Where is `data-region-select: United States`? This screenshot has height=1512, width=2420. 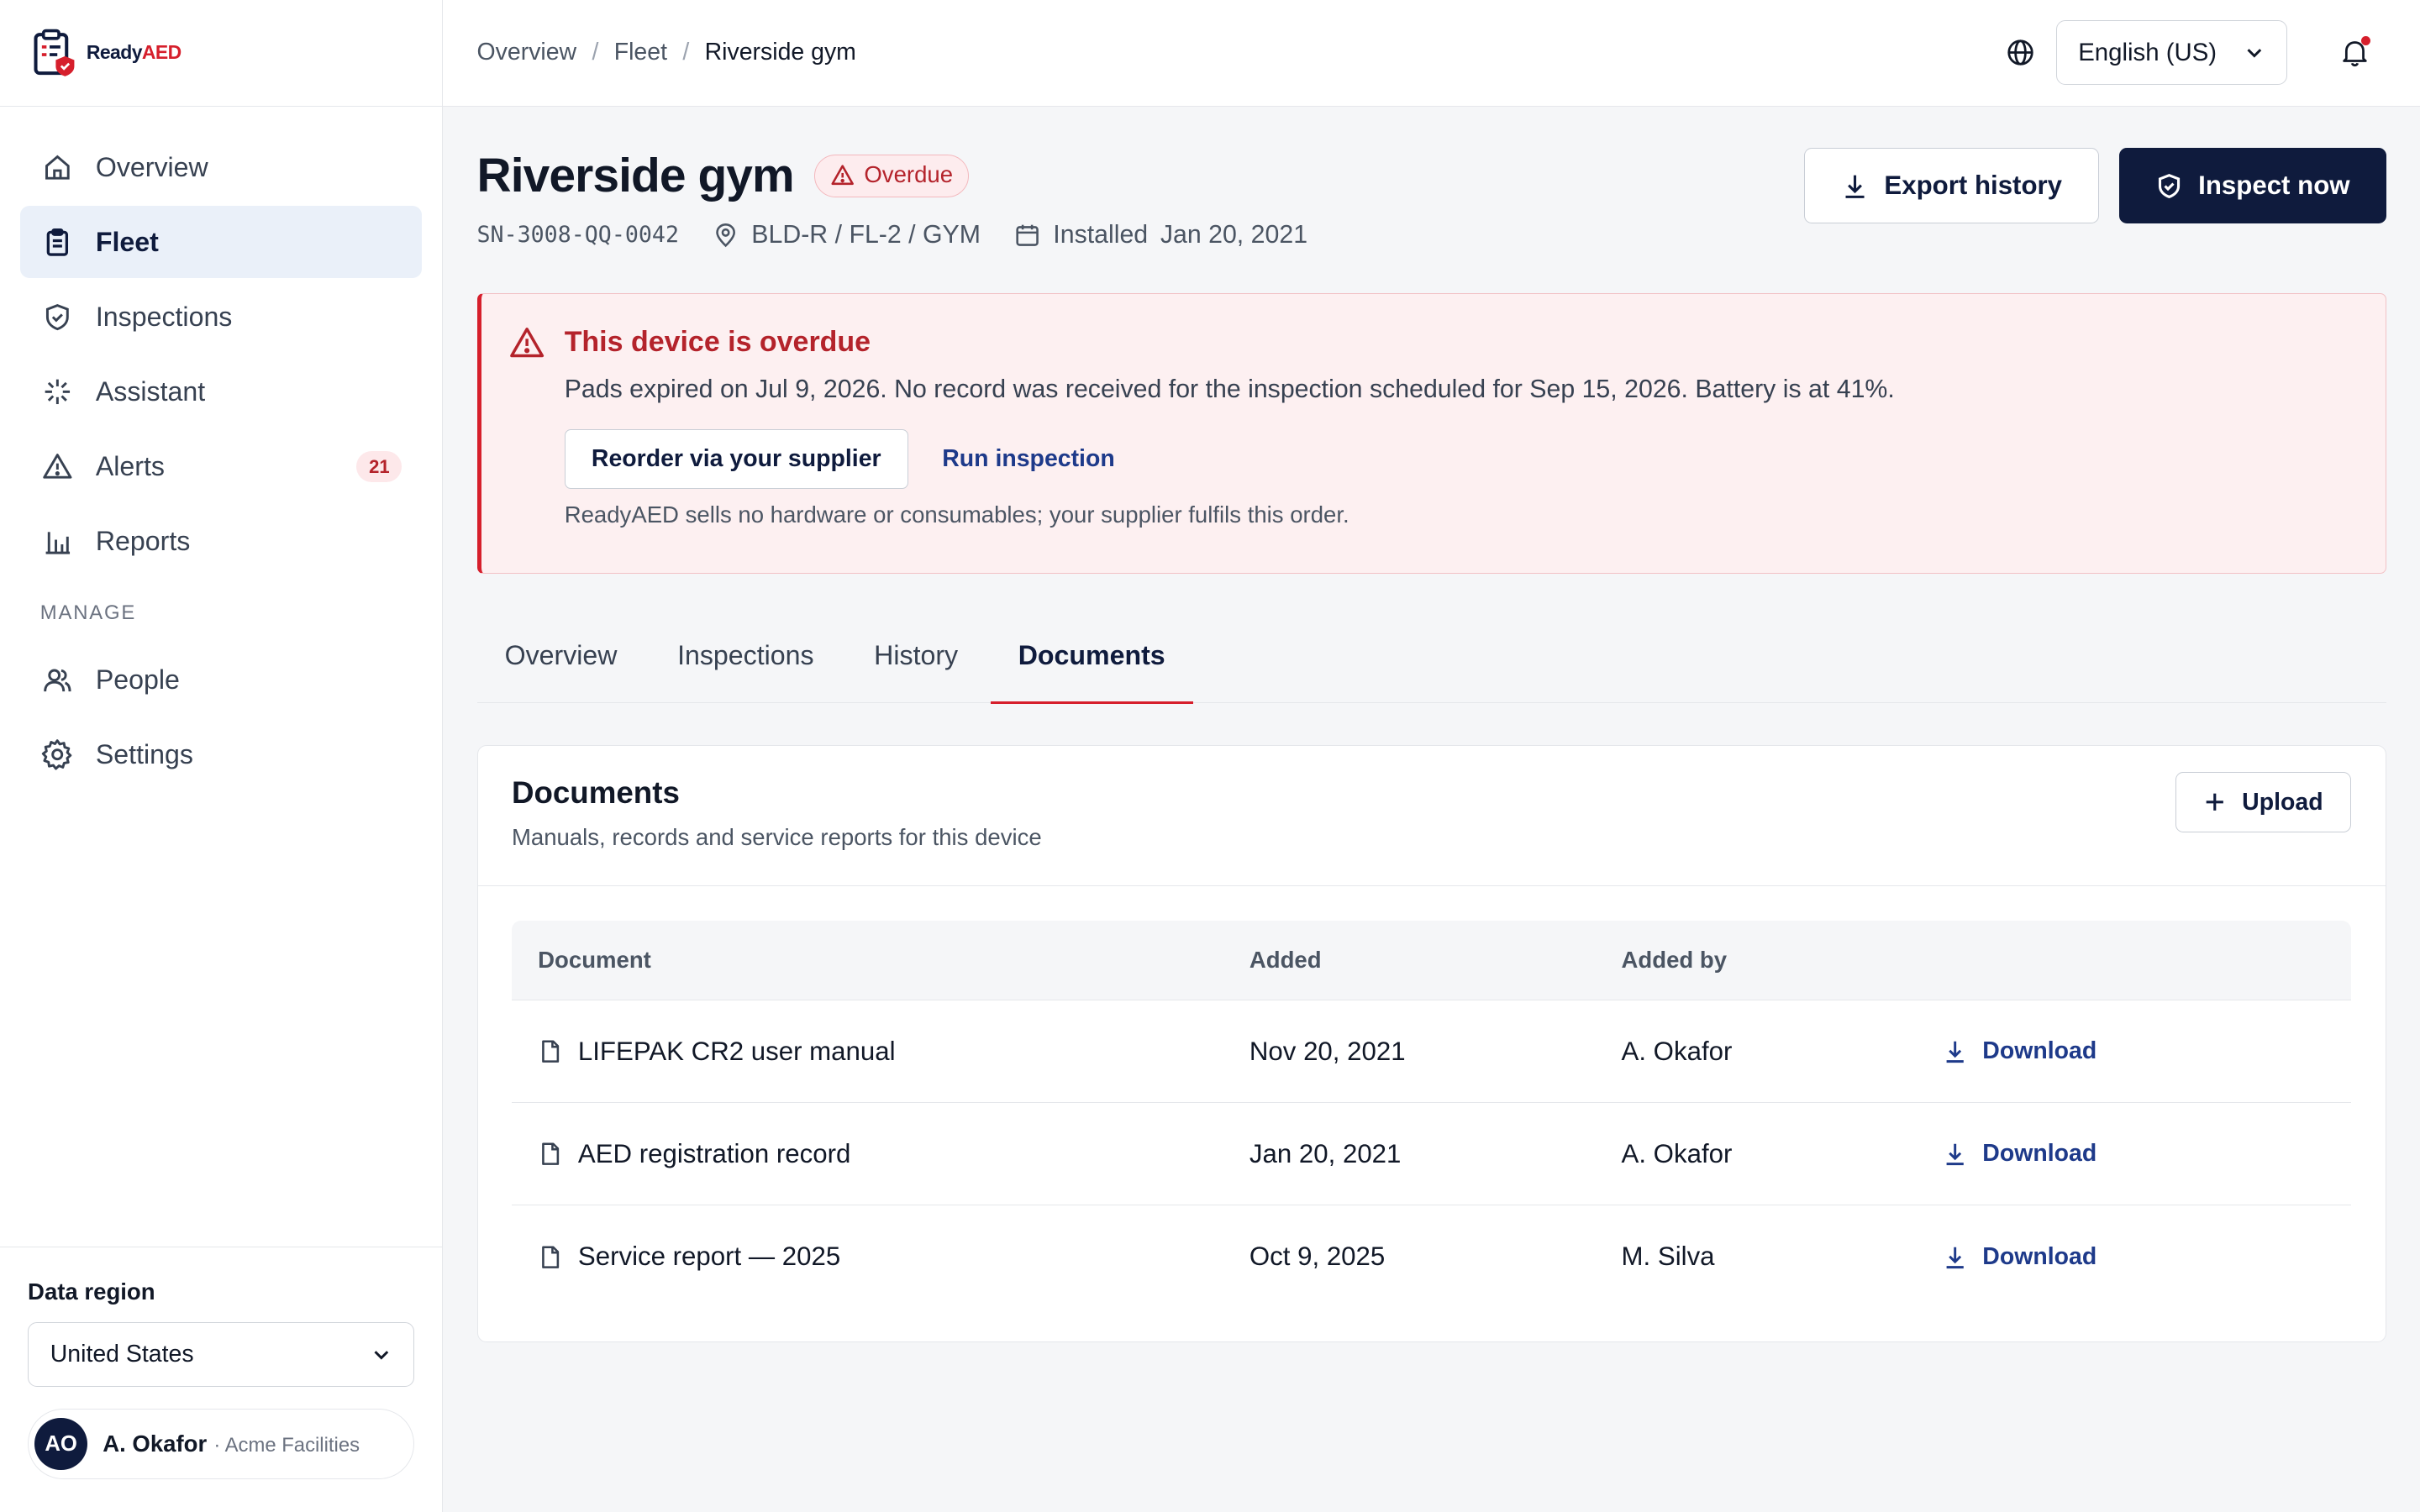 data-region-select: United States is located at coordinates (221, 1354).